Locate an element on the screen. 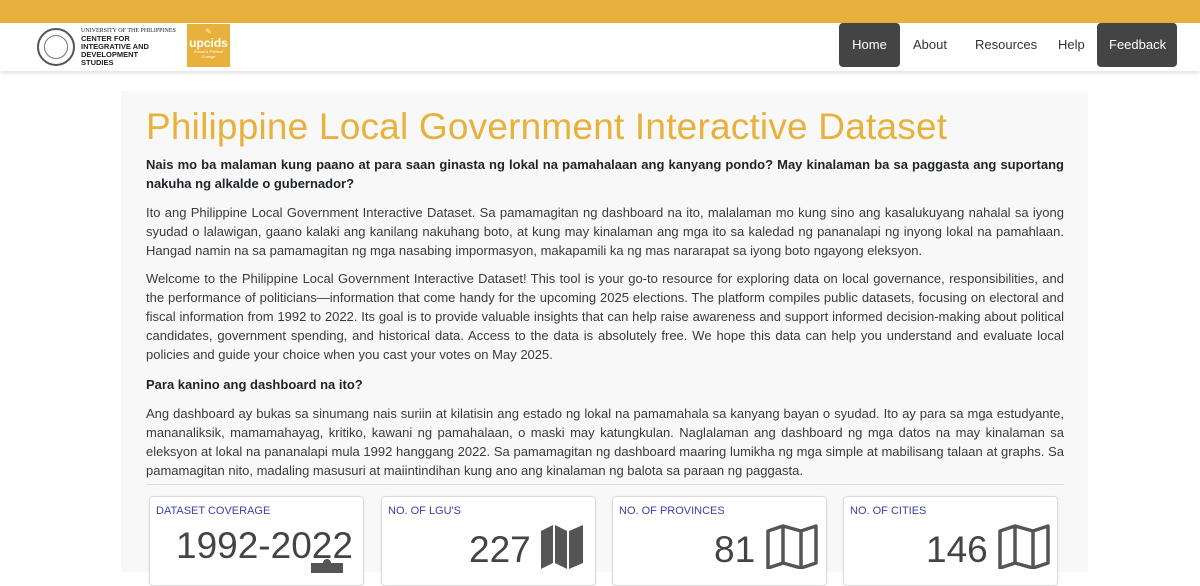 The height and width of the screenshot is (586, 1200). stat-value: 81 is located at coordinates (735, 549).